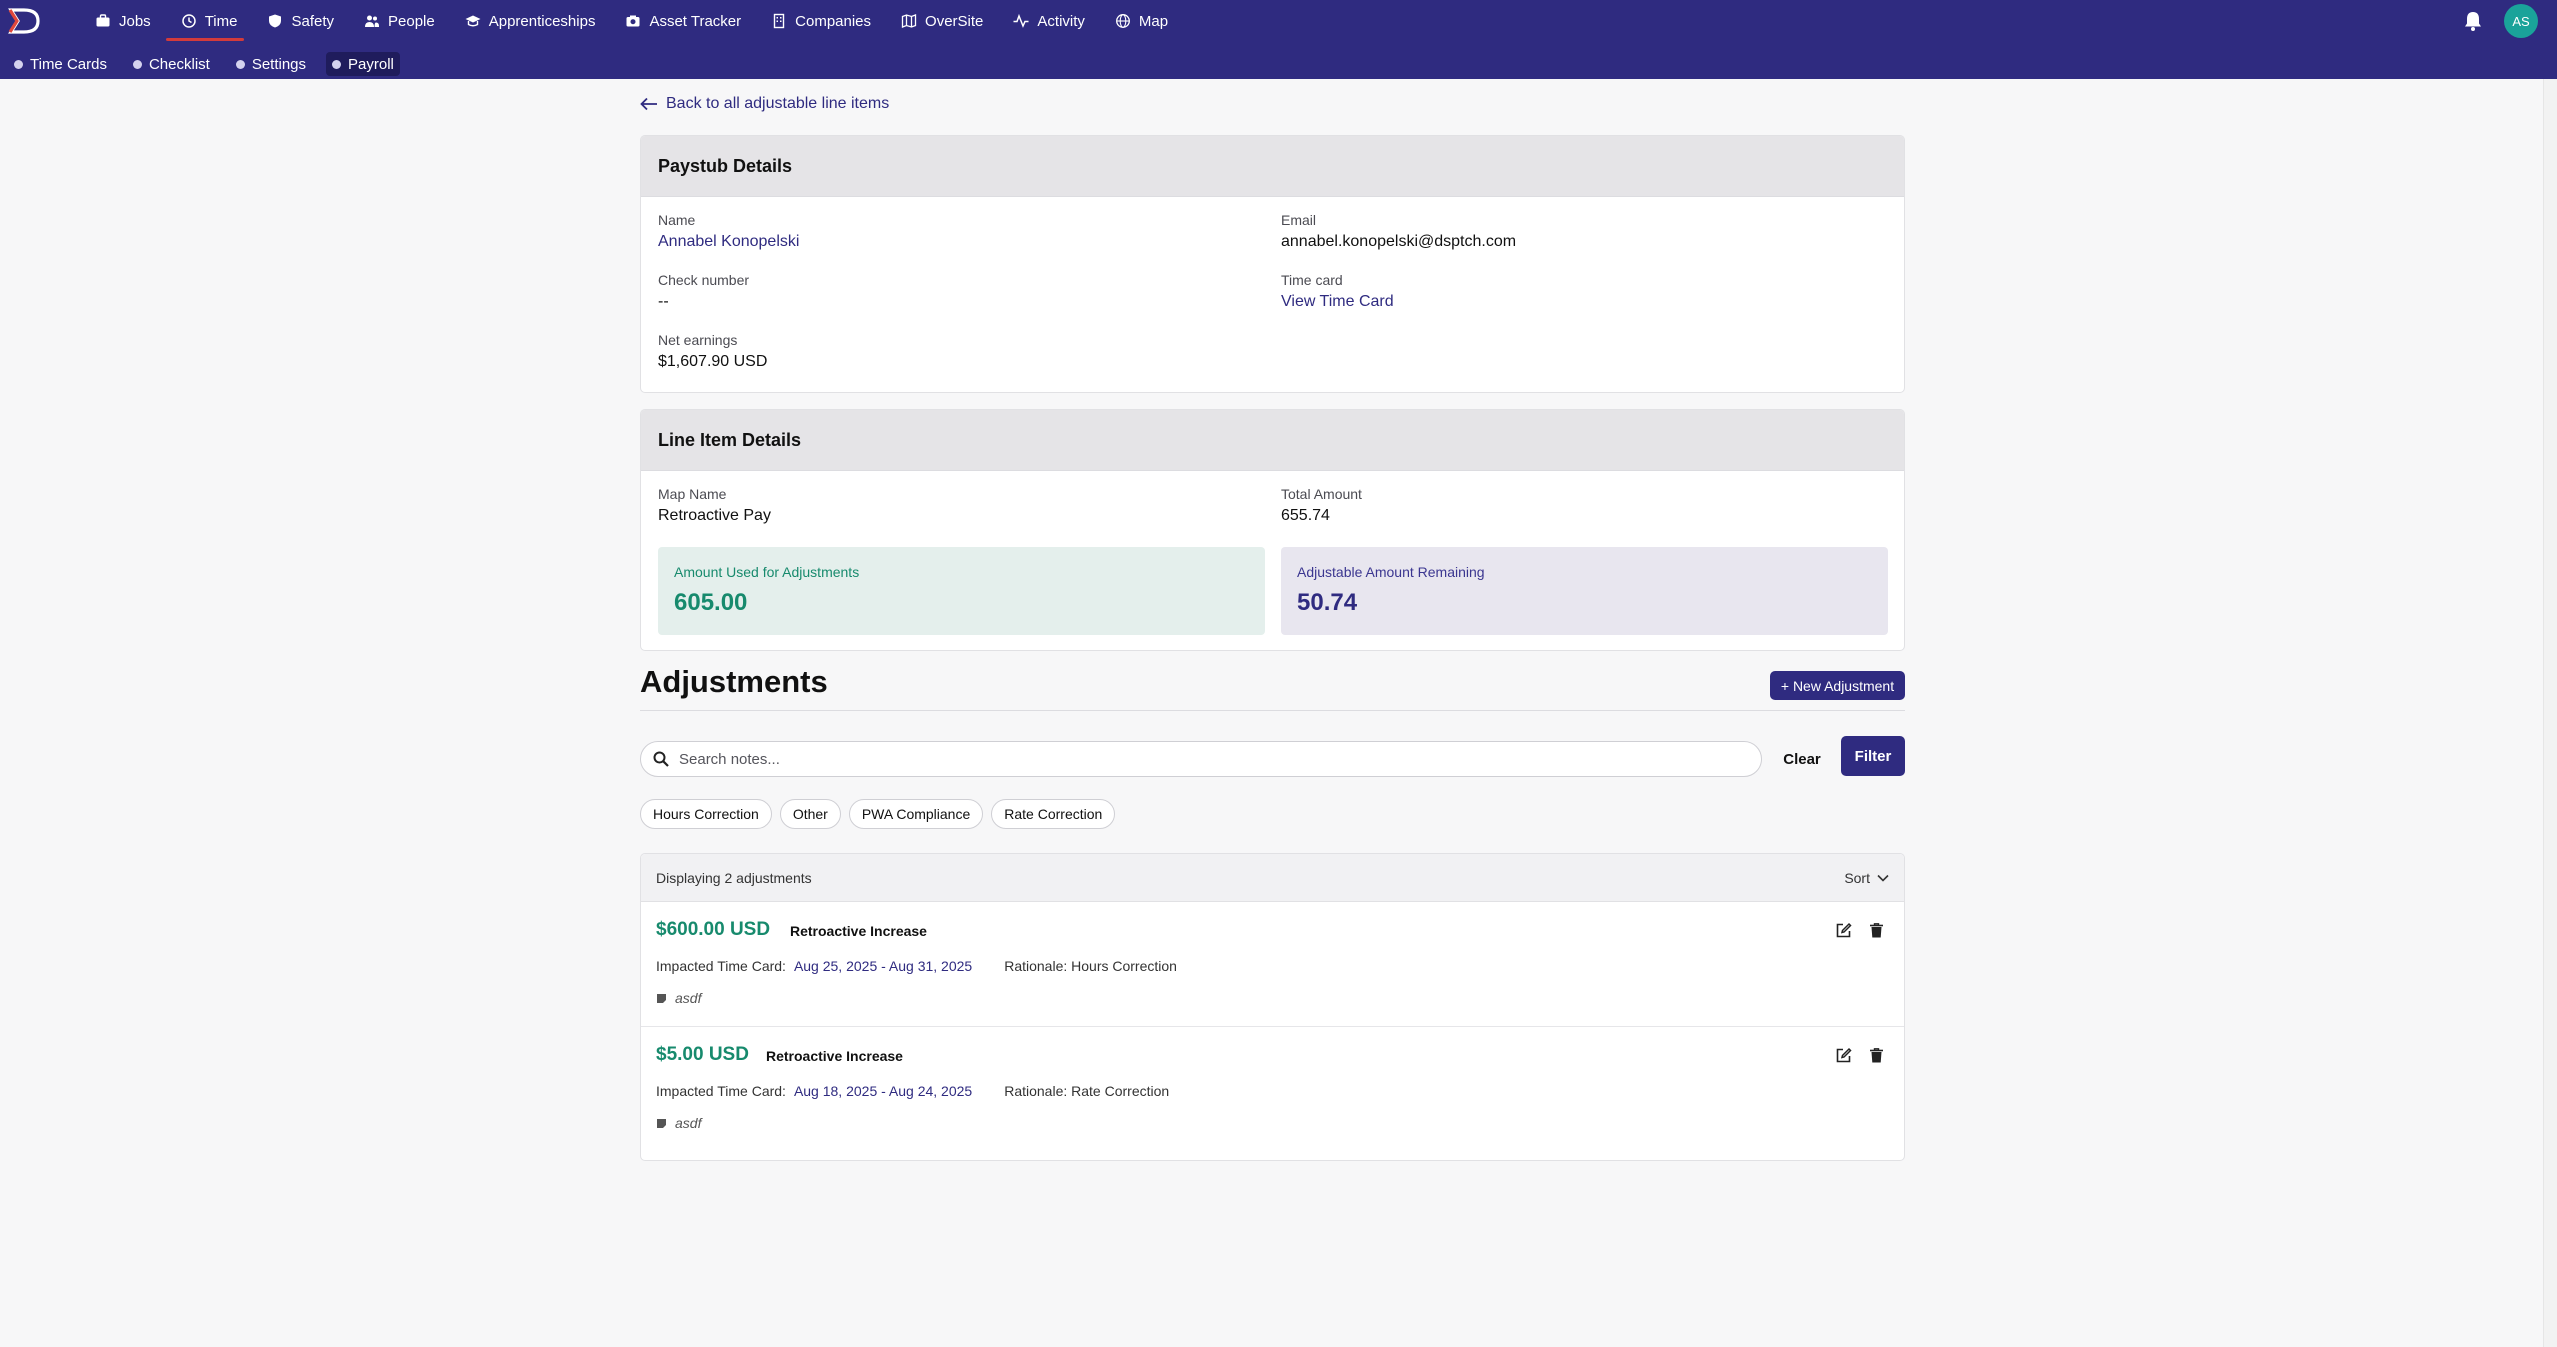  Describe the element at coordinates (728, 231) in the screenshot. I see `name-field: Name Annabel Konopelski` at that location.